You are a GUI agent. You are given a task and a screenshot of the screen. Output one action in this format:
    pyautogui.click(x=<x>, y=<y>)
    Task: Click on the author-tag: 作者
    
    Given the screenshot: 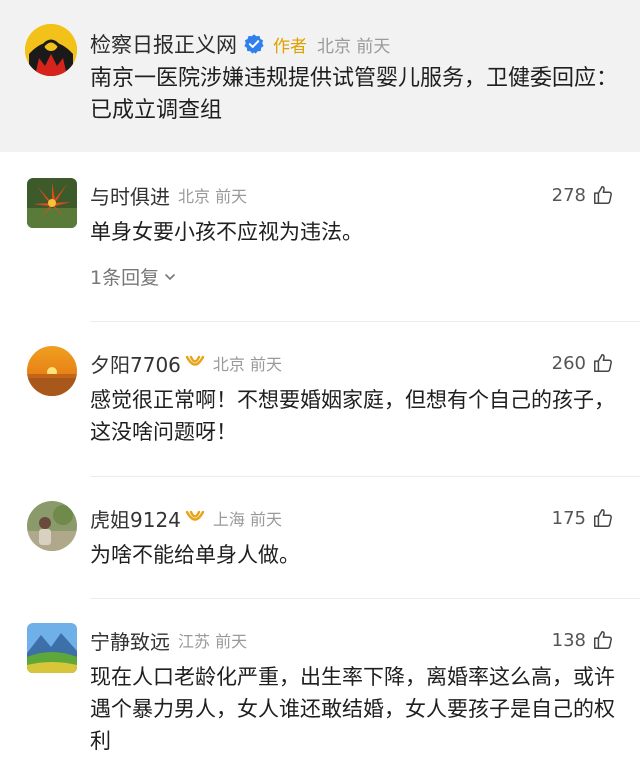 What is the action you would take?
    pyautogui.click(x=290, y=46)
    